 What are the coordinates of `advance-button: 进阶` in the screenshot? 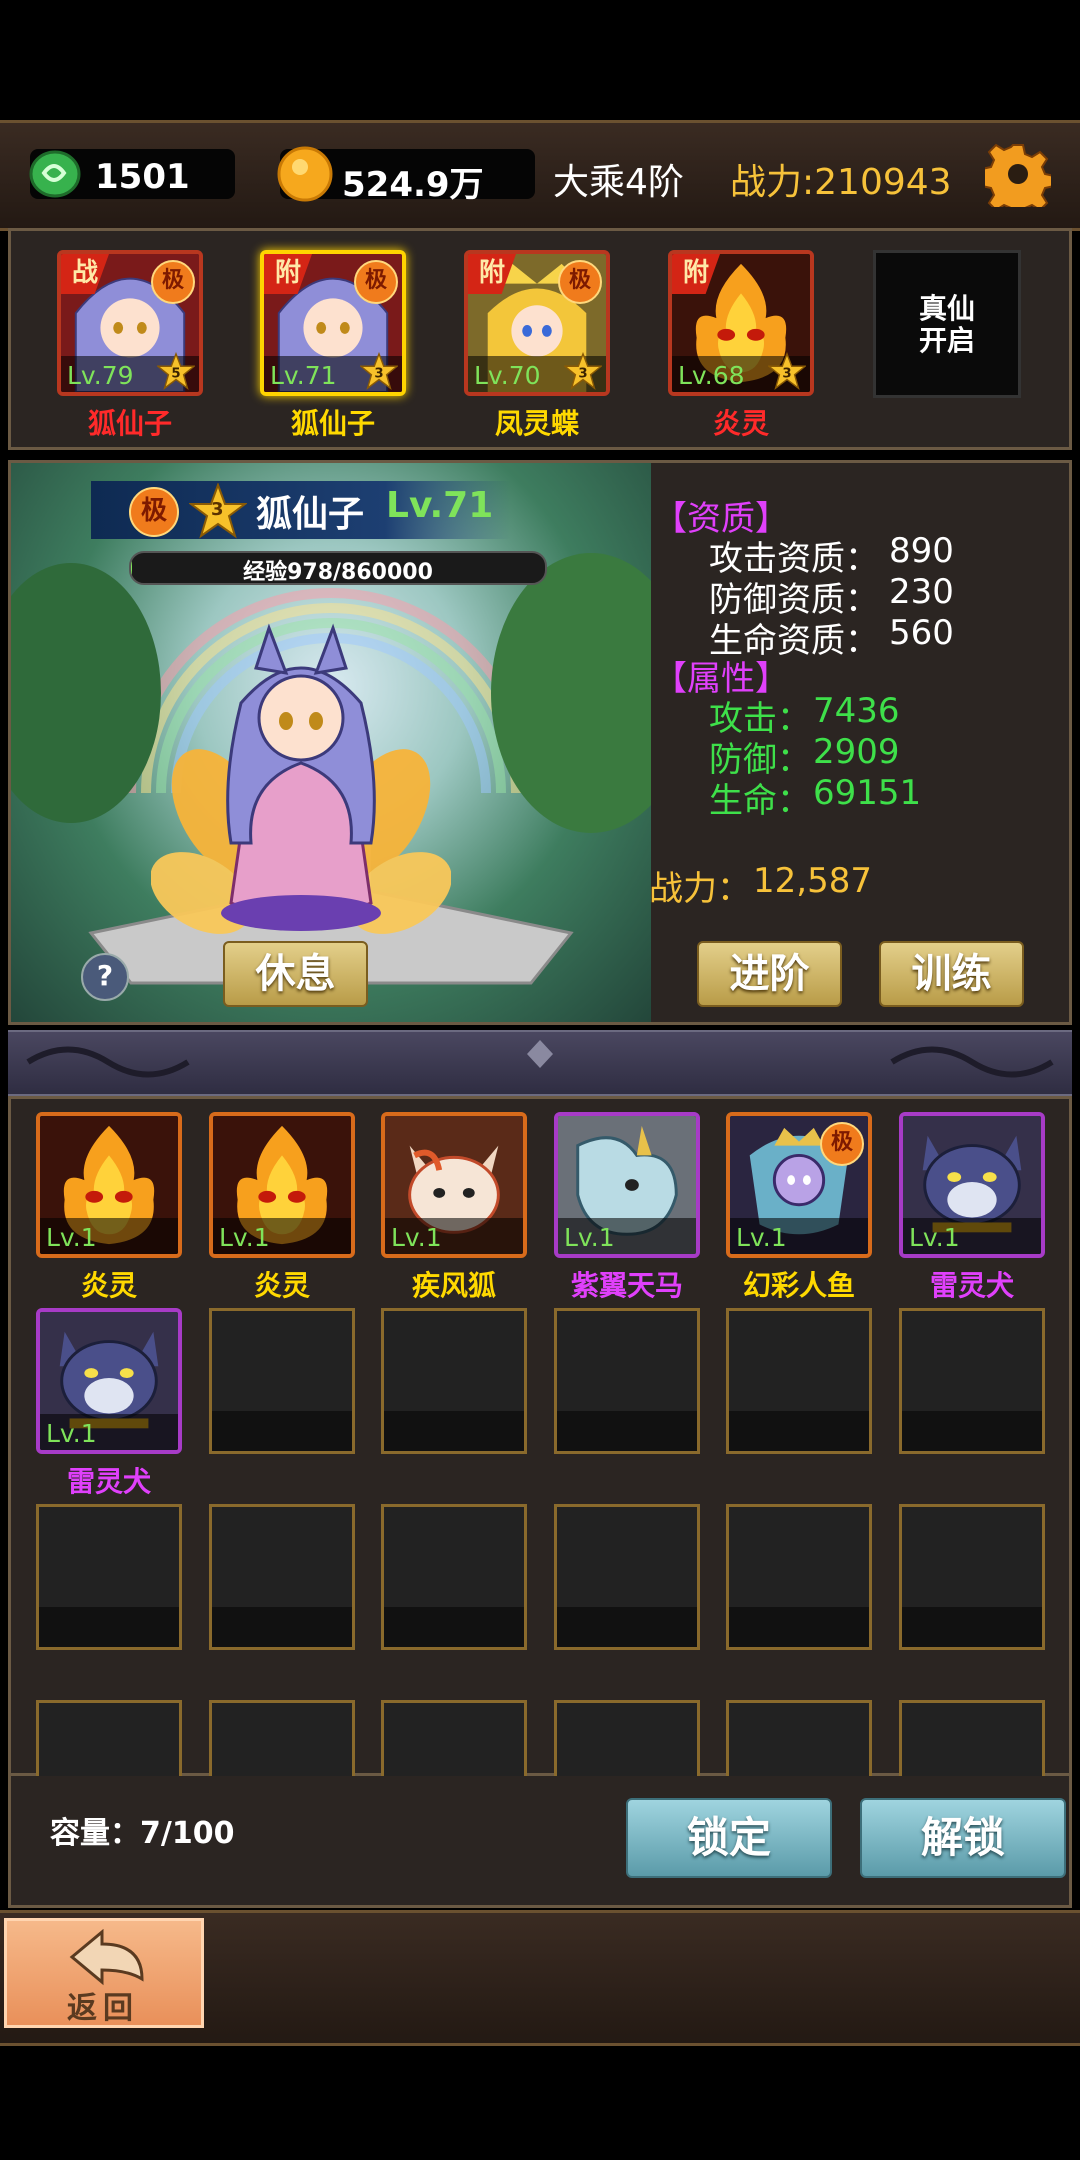 It's located at (769, 974).